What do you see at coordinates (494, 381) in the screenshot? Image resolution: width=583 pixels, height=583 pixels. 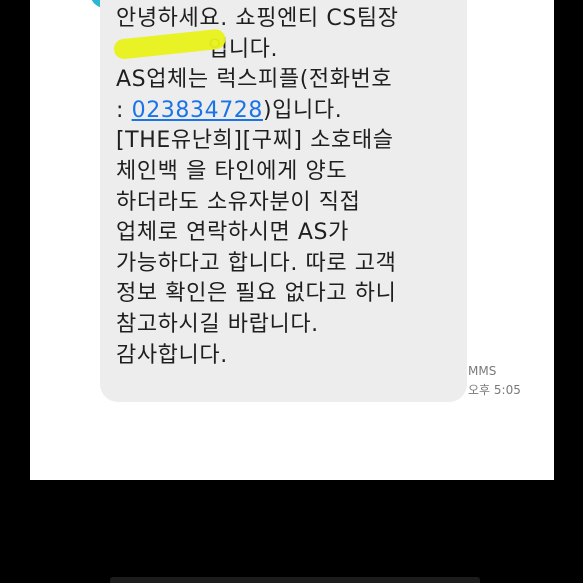 I see `message-meta: MMS 오후 5:05` at bounding box center [494, 381].